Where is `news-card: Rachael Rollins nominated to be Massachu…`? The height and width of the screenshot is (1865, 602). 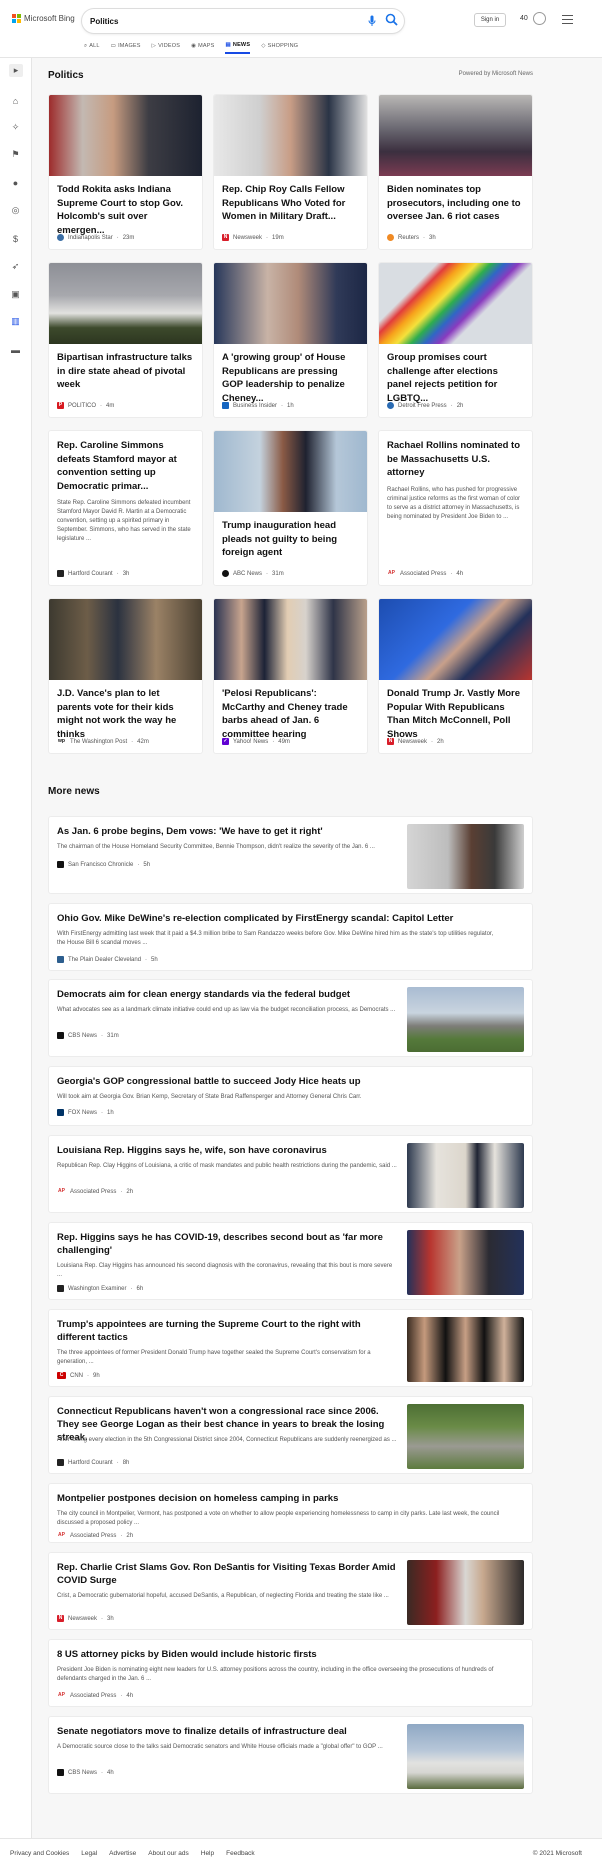
news-card: Rachael Rollins nominated to be Massachu… is located at coordinates (455, 508).